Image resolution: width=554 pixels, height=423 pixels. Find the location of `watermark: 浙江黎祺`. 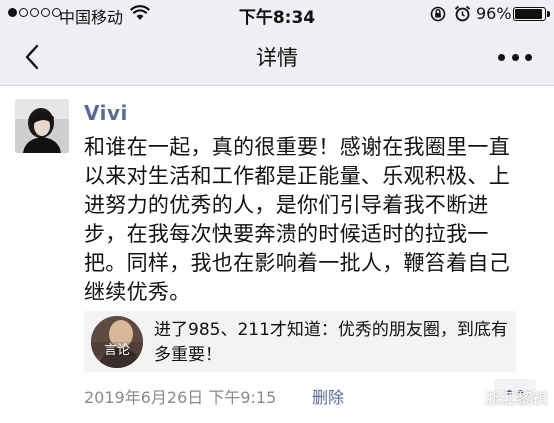

watermark: 浙江黎祺 is located at coordinates (505, 397).